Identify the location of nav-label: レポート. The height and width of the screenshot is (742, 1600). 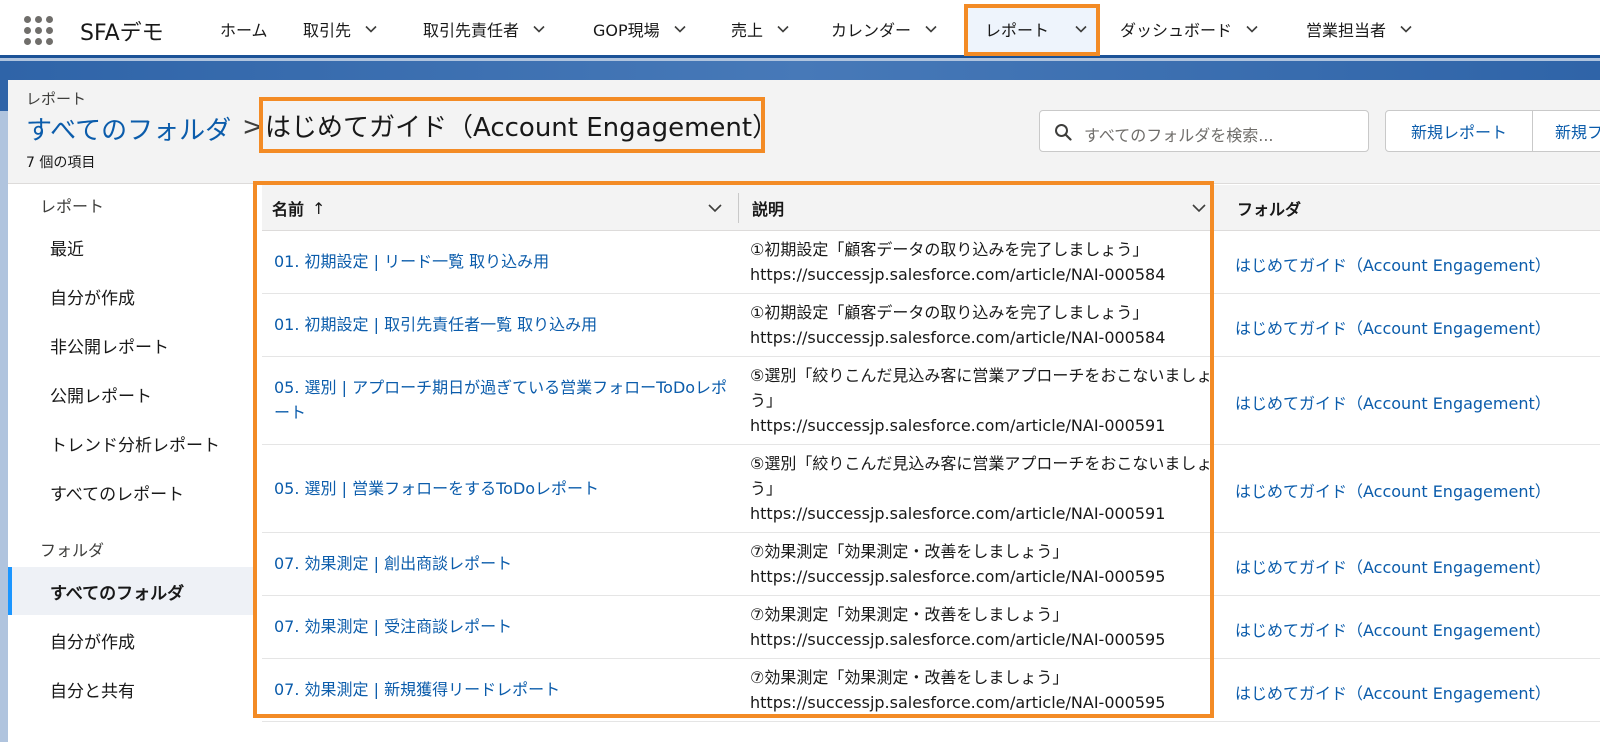
(1017, 30).